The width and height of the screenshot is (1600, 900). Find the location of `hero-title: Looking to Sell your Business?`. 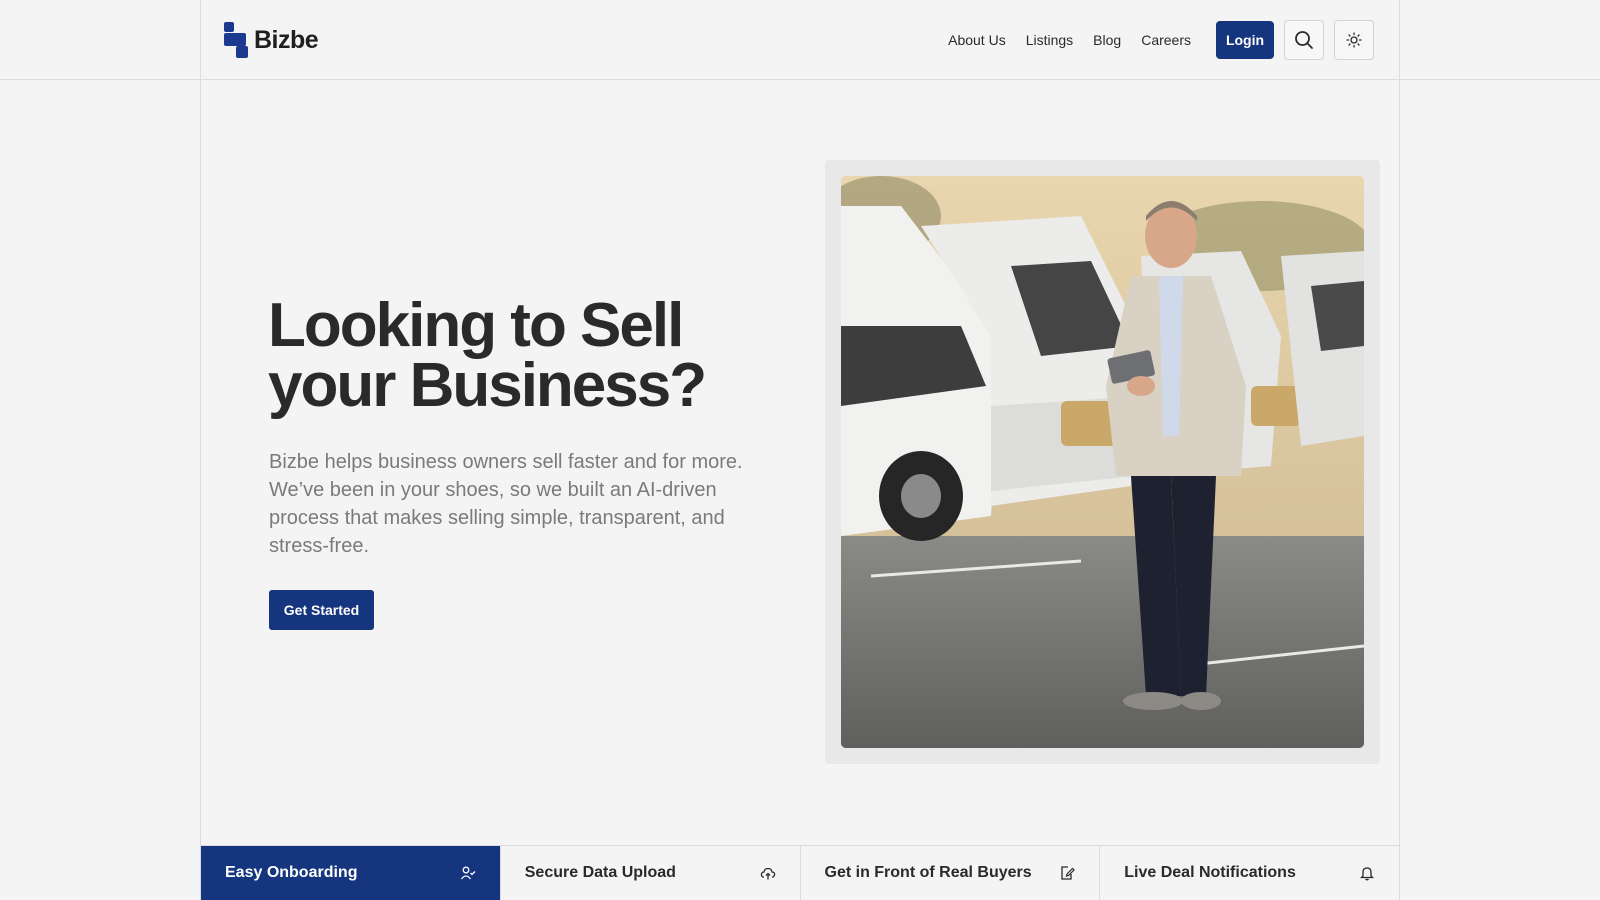

hero-title: Looking to Sell your Business? is located at coordinates (528, 356).